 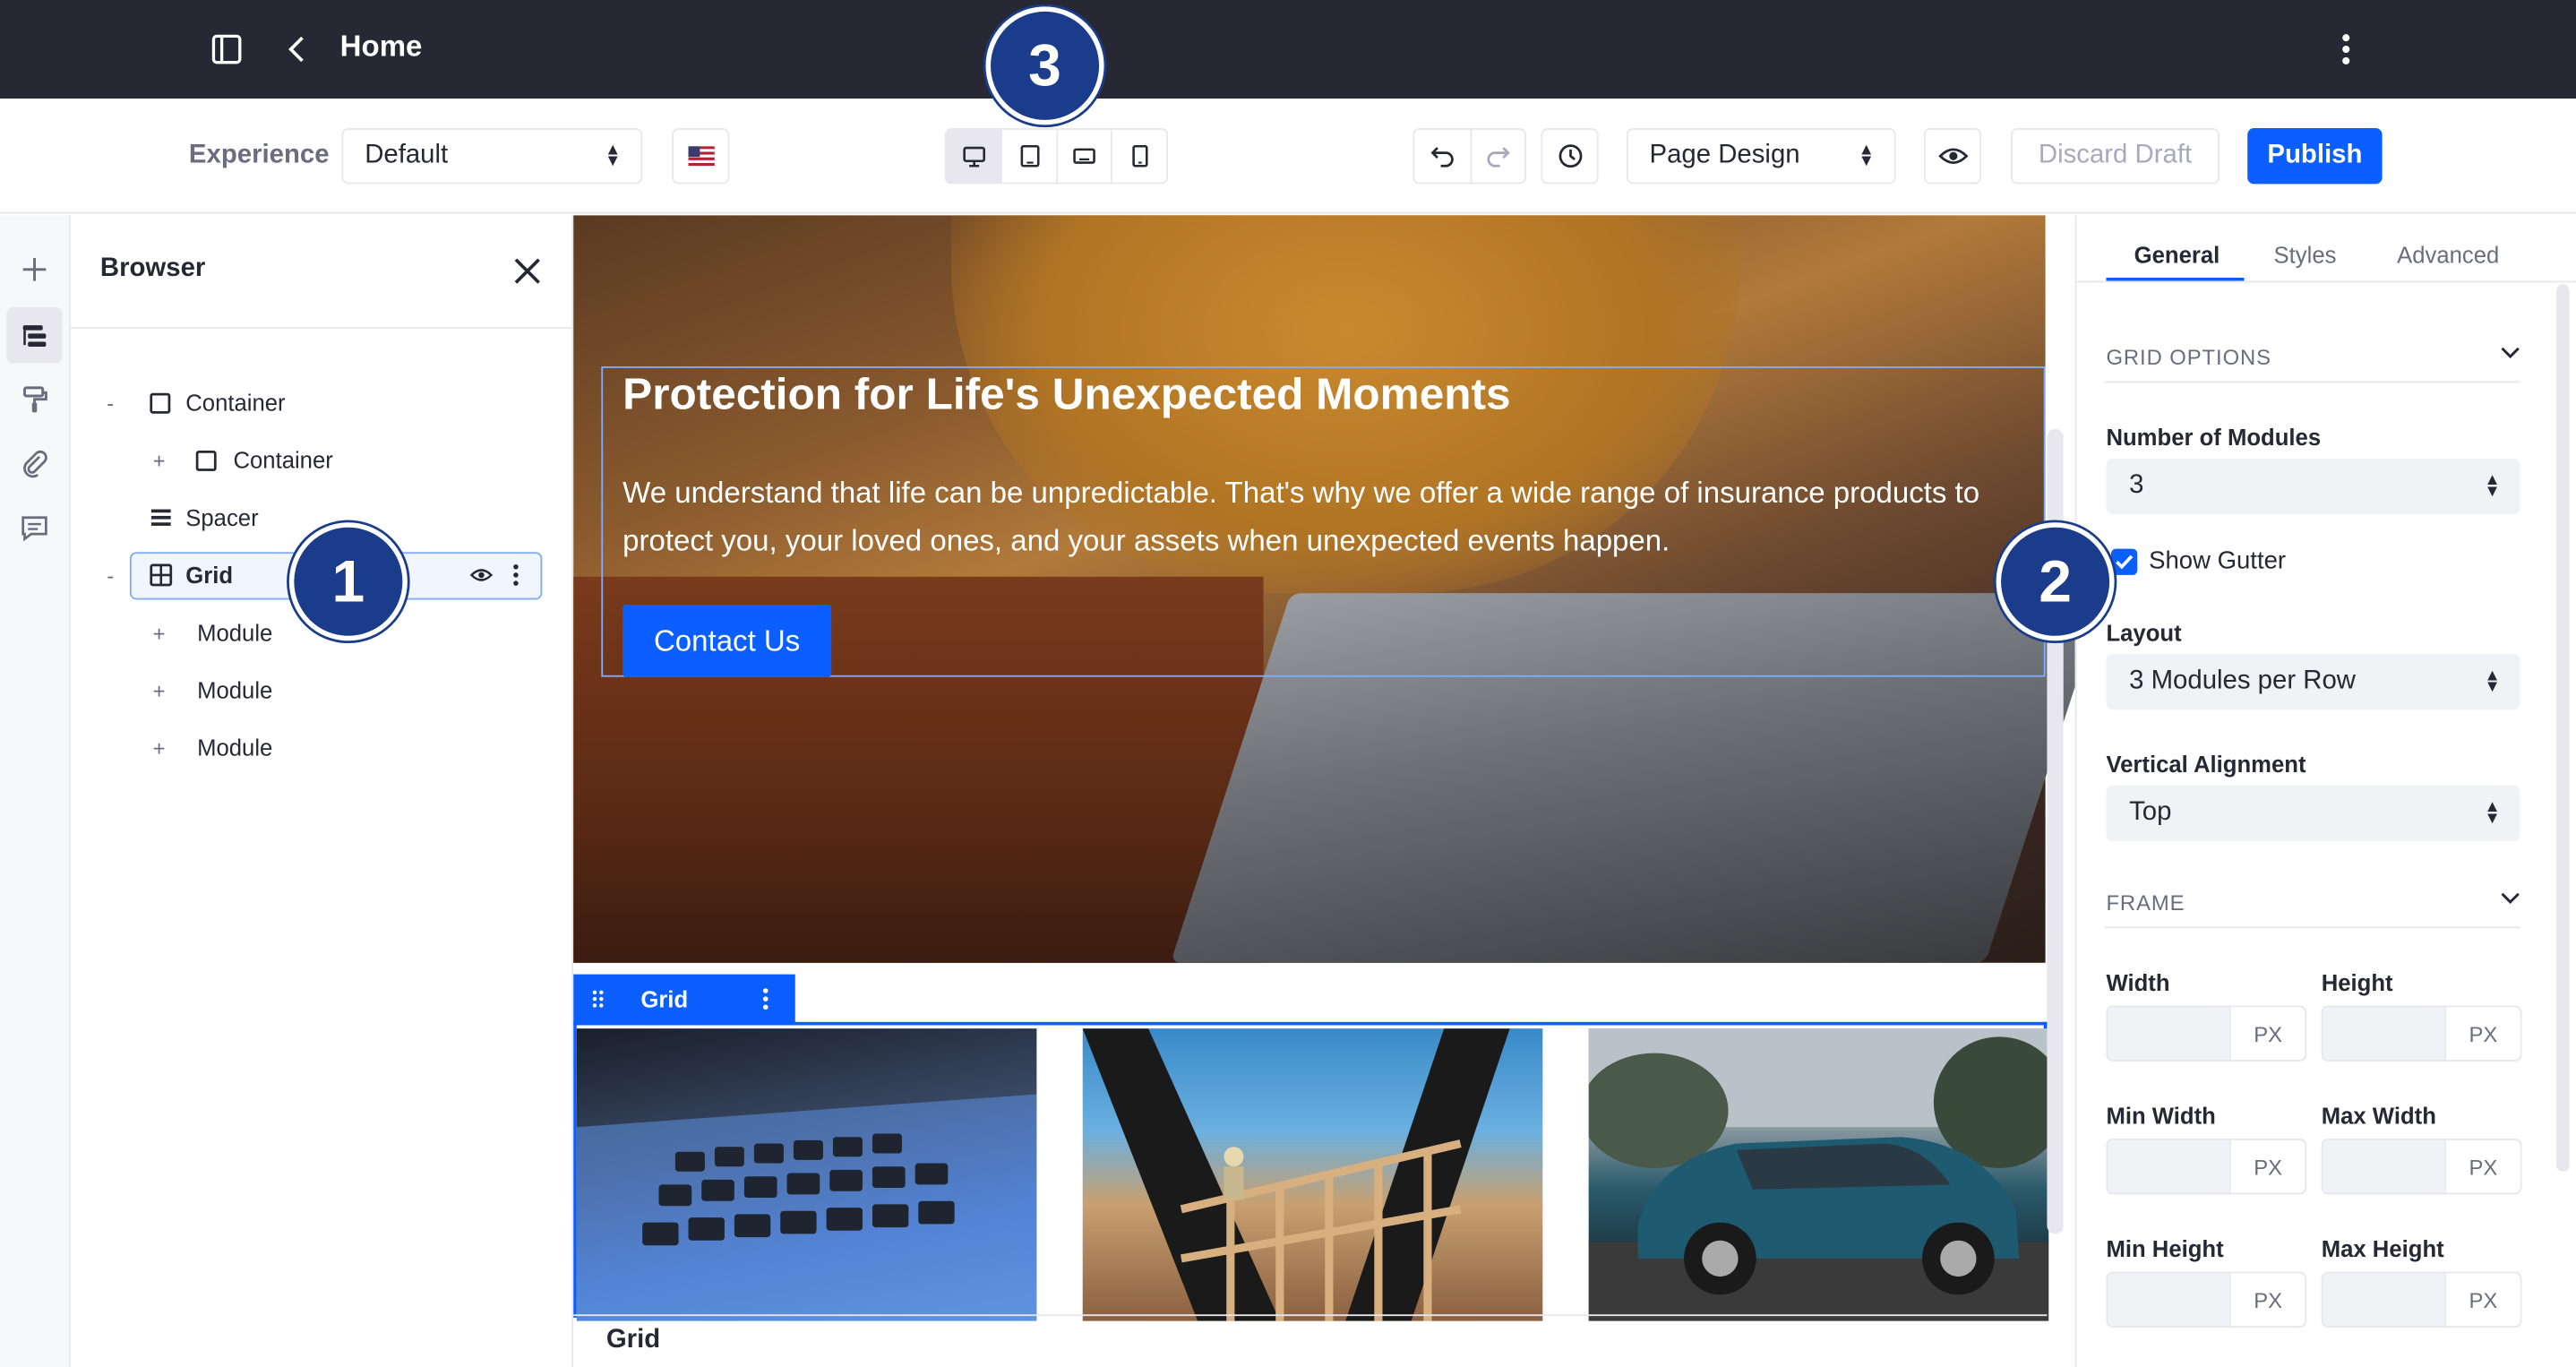 I want to click on chevron-left-icon, so click(x=297, y=49).